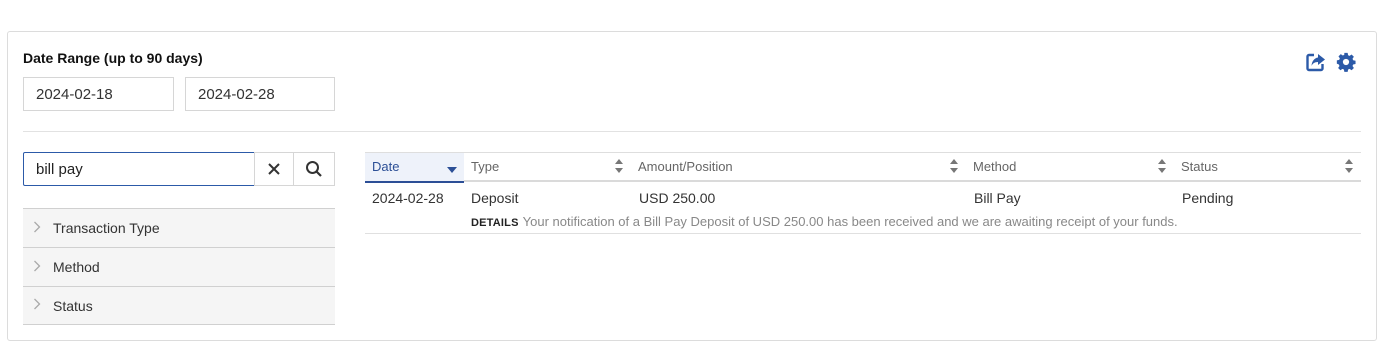  I want to click on filter-status: Status, so click(179, 305).